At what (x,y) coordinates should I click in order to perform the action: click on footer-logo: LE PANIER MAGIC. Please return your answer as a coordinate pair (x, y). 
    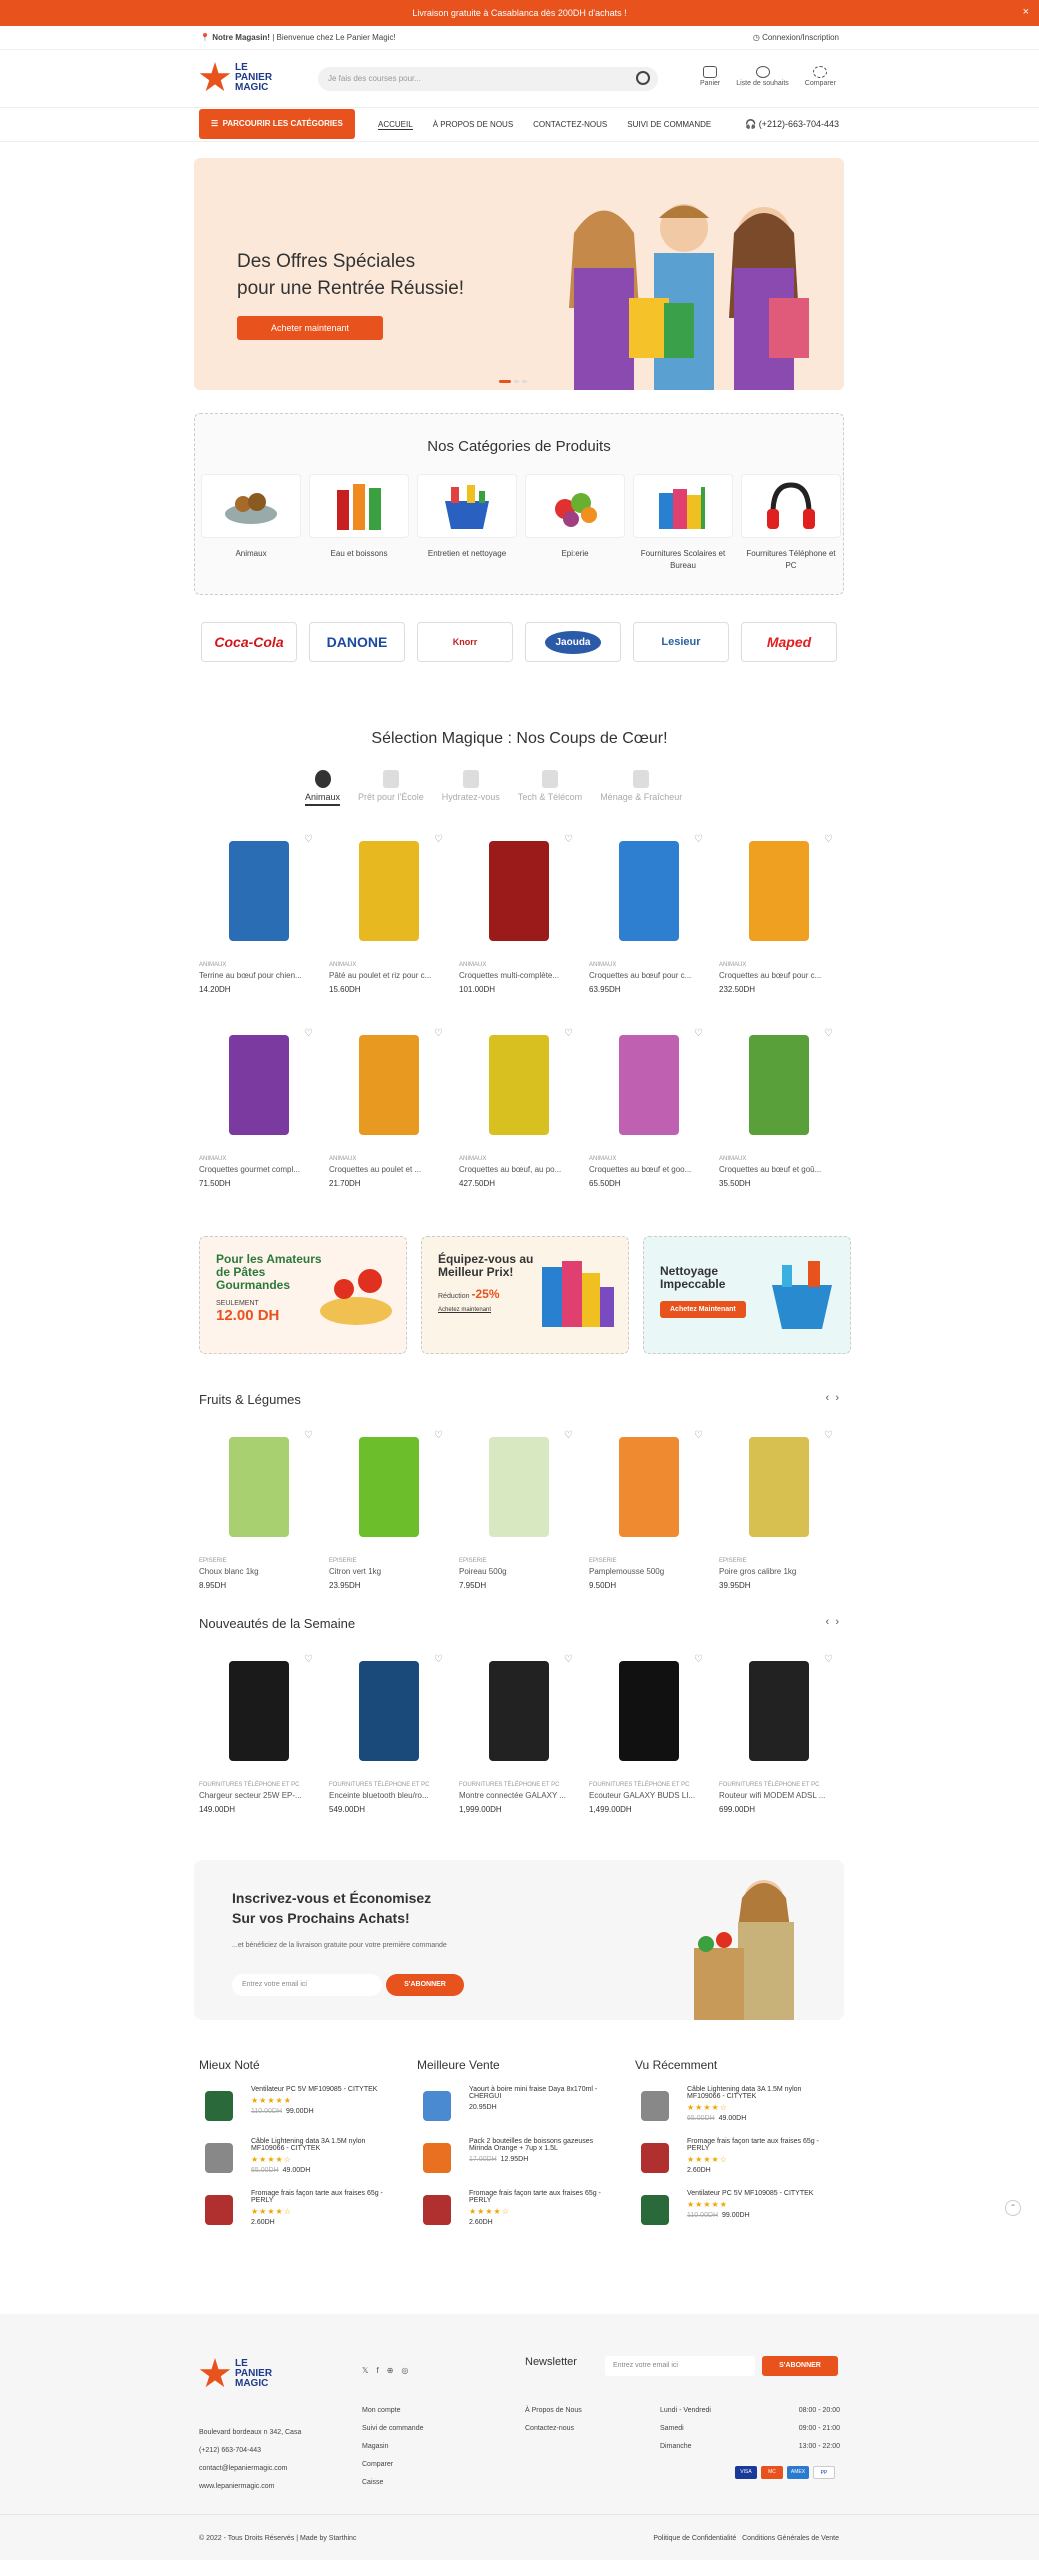
    Looking at the image, I should click on (235, 2374).